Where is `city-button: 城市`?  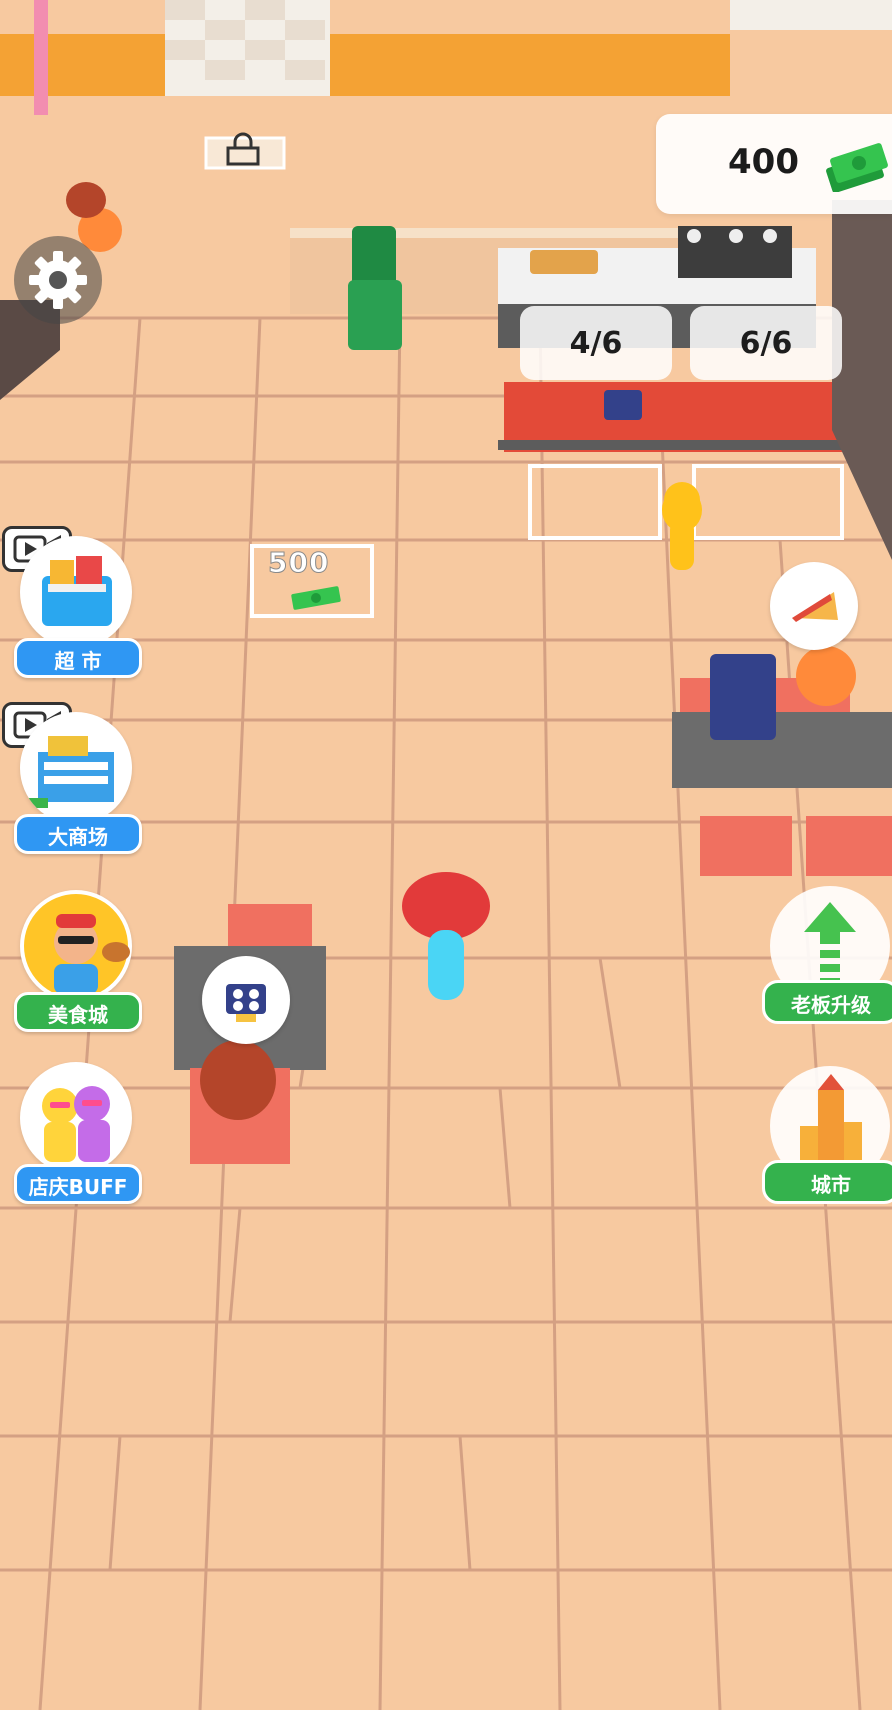 city-button: 城市 is located at coordinates (827, 1136).